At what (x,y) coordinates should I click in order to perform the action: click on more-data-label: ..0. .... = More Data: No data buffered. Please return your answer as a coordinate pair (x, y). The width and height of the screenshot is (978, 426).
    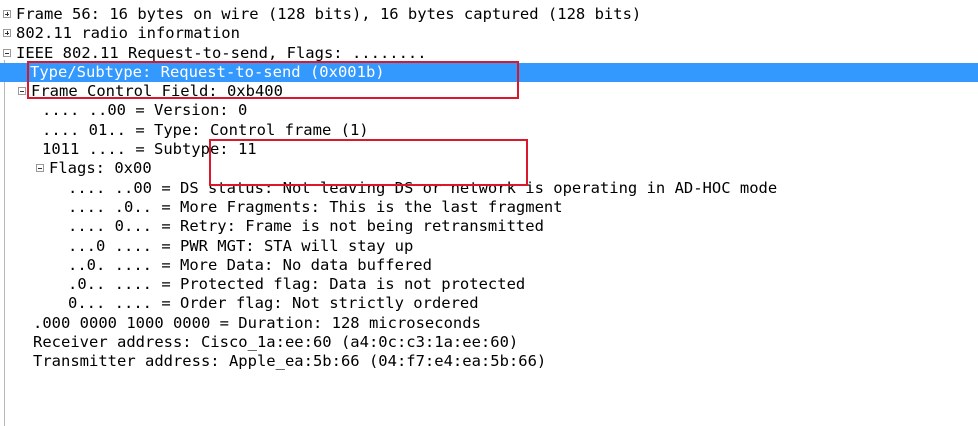
    Looking at the image, I should click on (250, 264).